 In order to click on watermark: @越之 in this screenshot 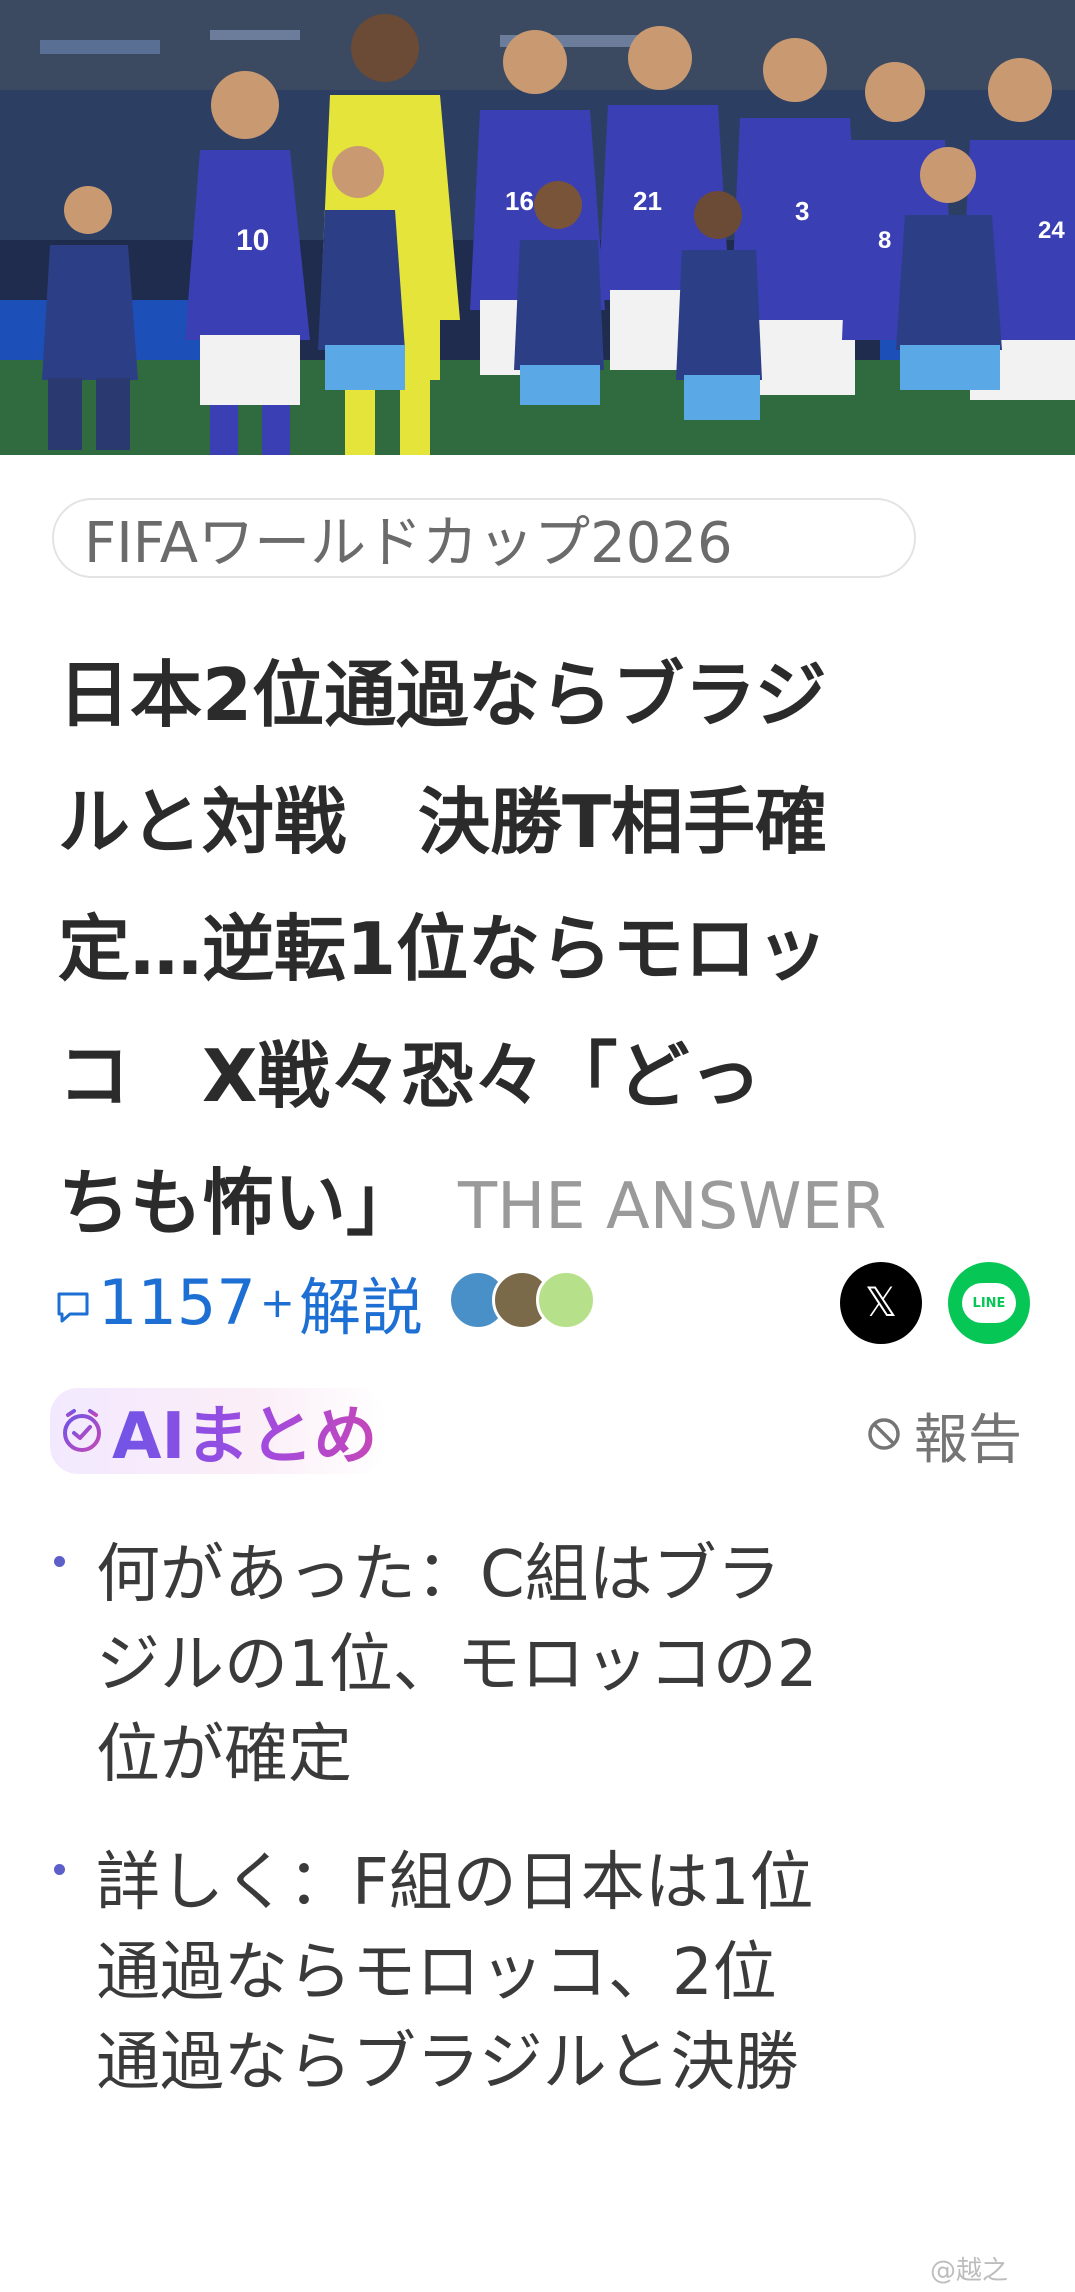, I will do `click(969, 2271)`.